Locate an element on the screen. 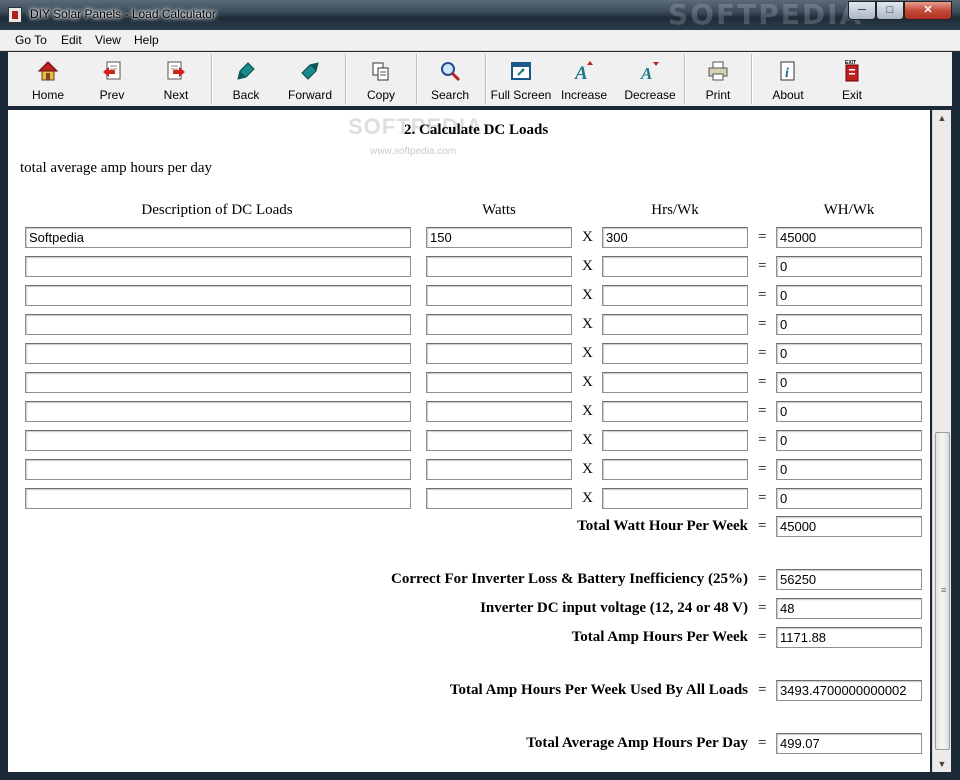  minimize-button: ─ is located at coordinates (862, 10).